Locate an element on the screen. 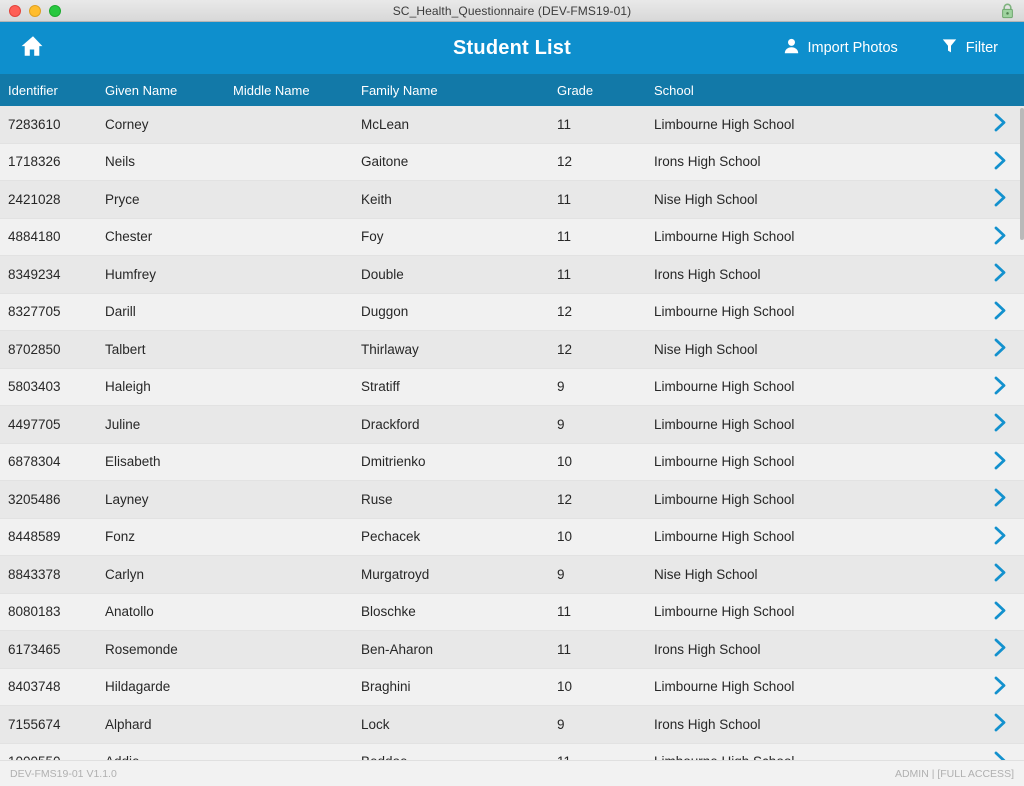 Image resolution: width=1024 pixels, height=786 pixels. home-icon is located at coordinates (33, 48).